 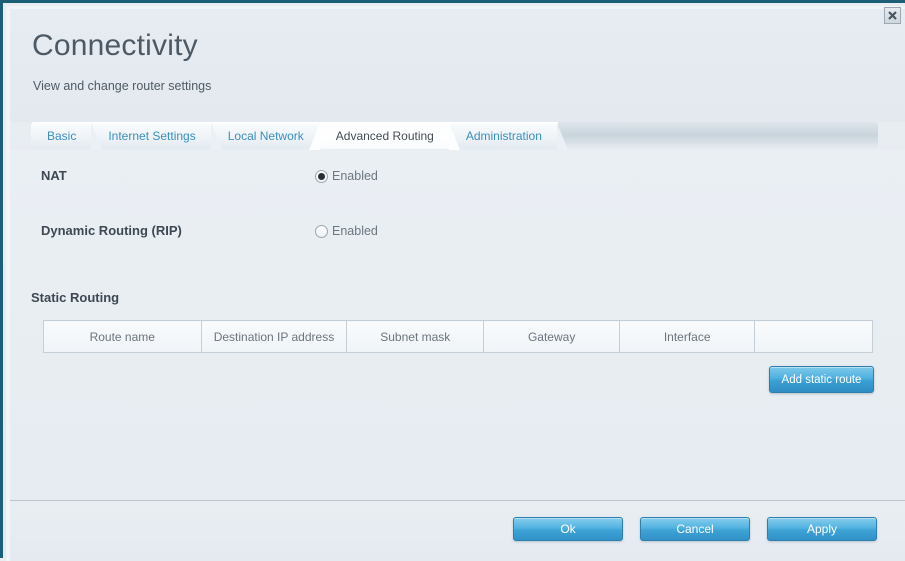 I want to click on column-header-gateway: Gateway, so click(x=552, y=336).